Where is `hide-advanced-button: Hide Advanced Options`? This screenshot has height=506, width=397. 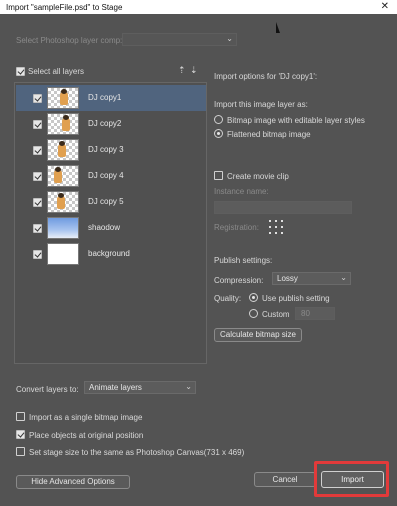 hide-advanced-button: Hide Advanced Options is located at coordinates (73, 482).